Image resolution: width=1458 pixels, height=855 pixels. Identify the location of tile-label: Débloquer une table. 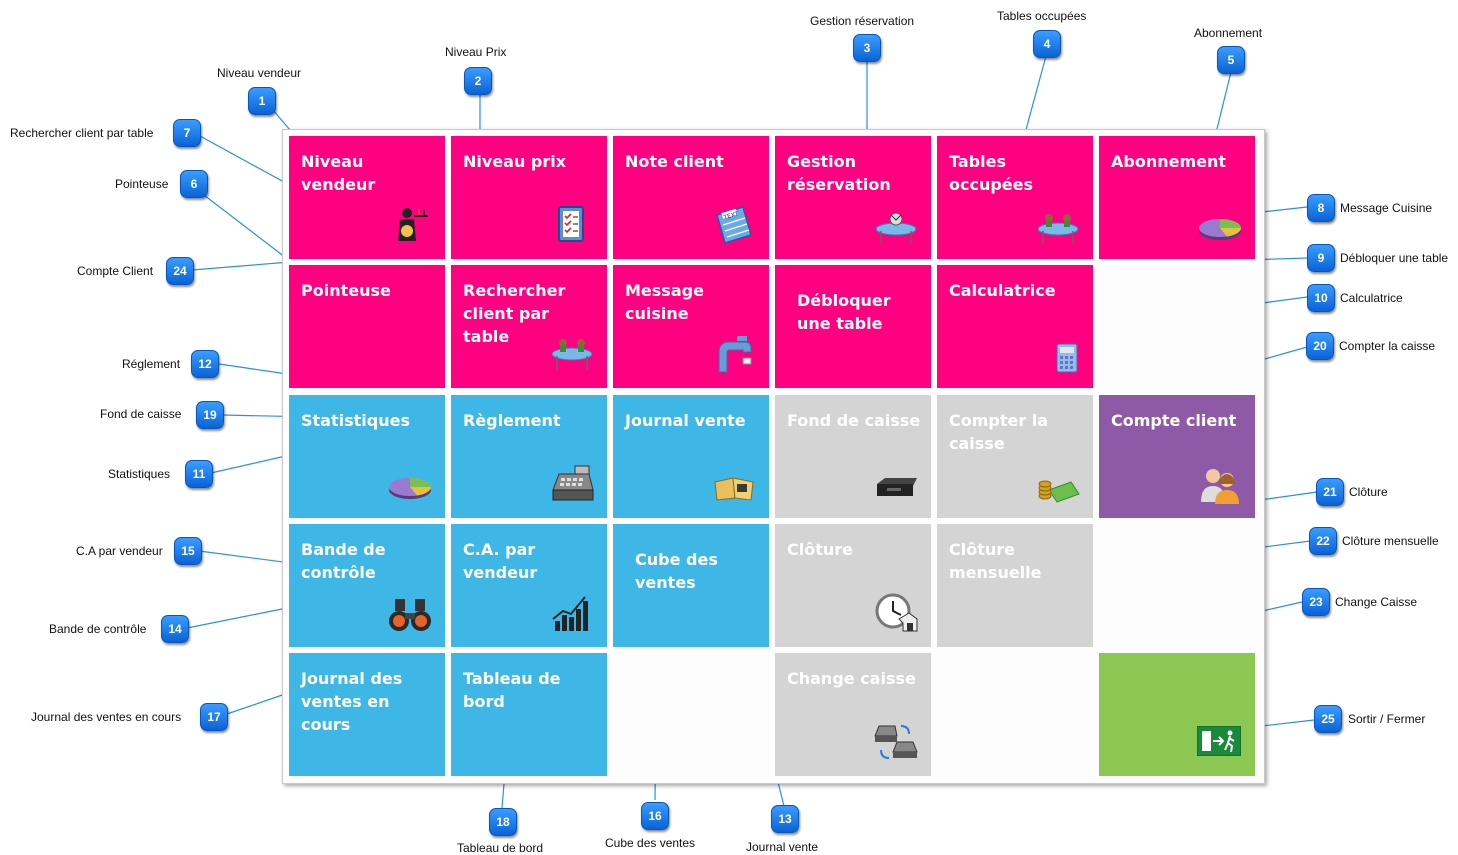
(844, 312).